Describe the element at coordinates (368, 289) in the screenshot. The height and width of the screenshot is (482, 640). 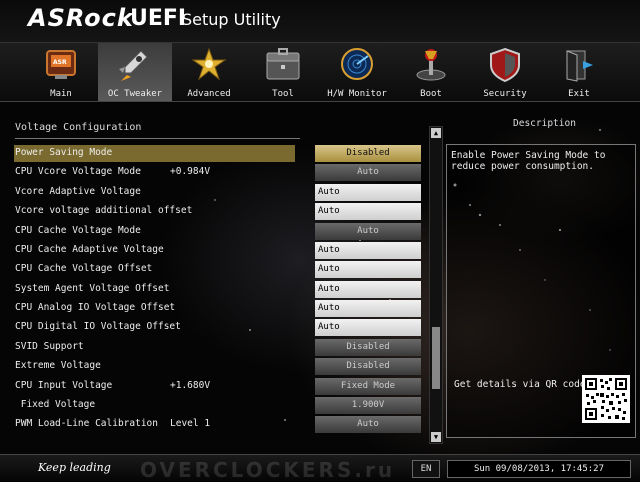
I see `system-agent-voltage-offset-input: Auto` at that location.